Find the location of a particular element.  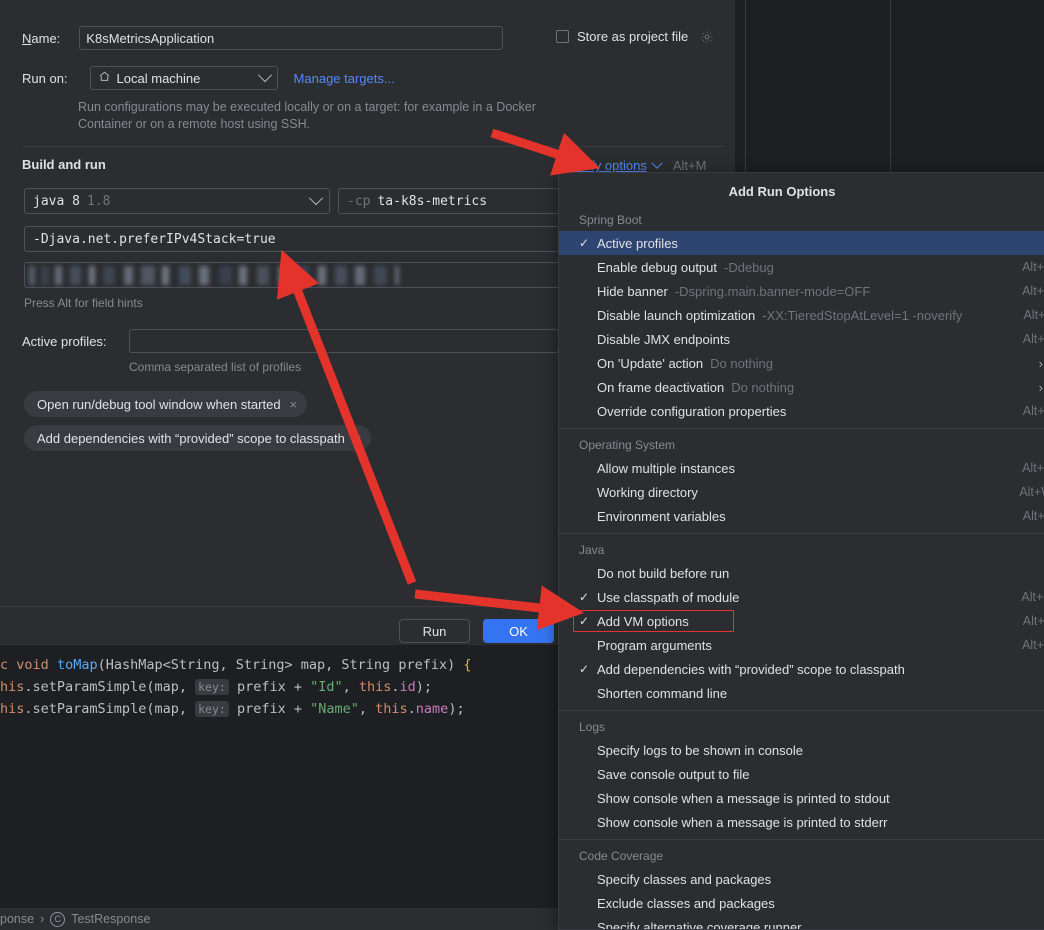

menu-item-shortcut: Alt+H is located at coordinates (1033, 291).